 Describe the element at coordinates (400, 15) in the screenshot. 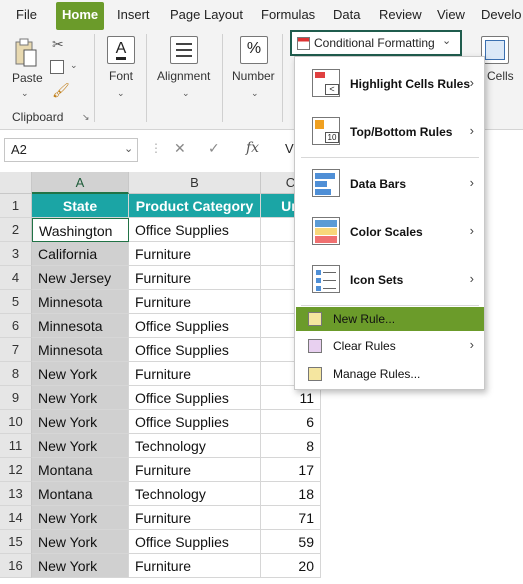

I see `menu-review: Review` at that location.